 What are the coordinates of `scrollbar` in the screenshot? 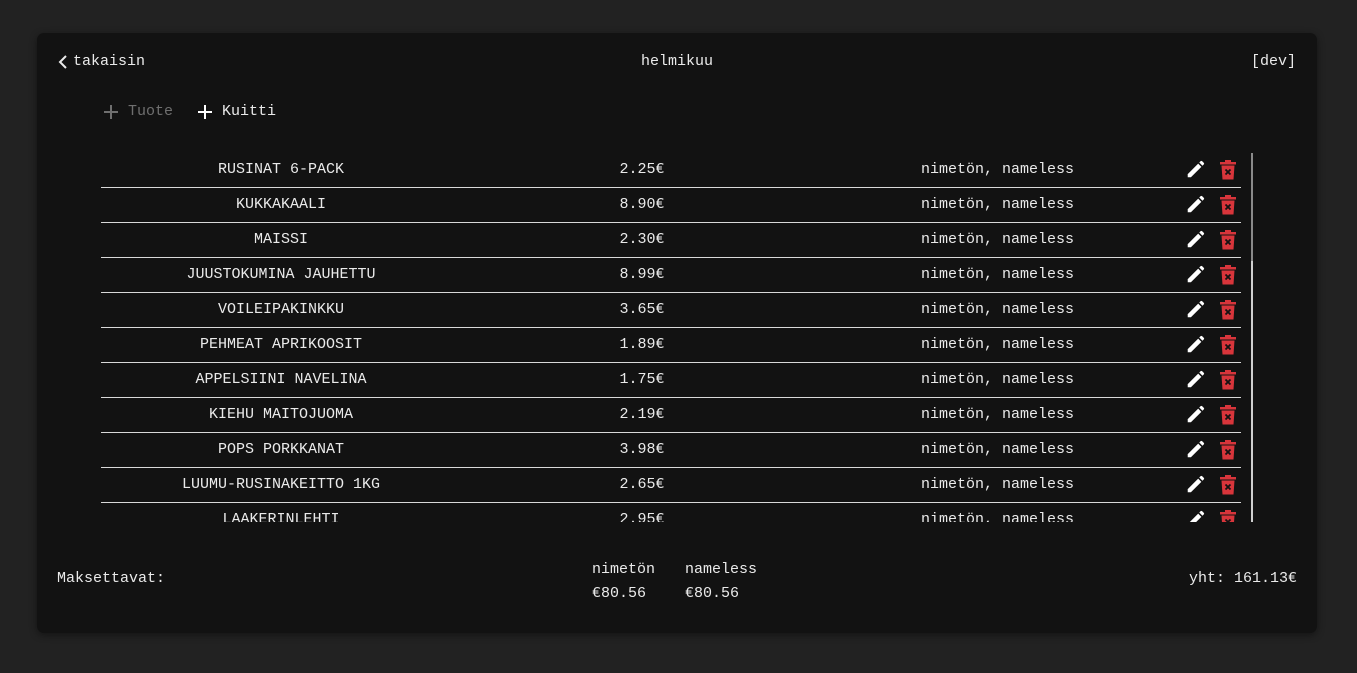 It's located at (1252, 337).